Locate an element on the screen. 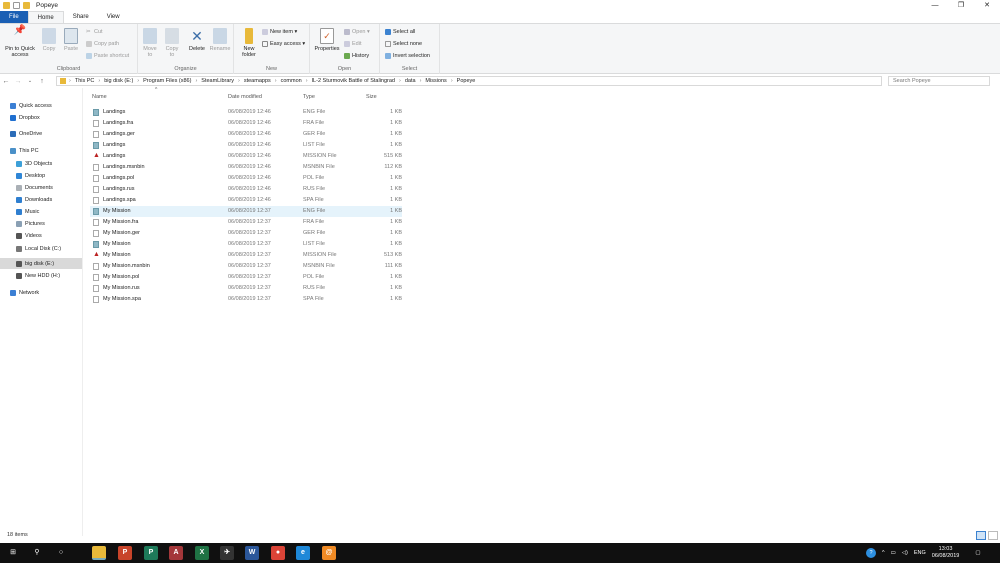 This screenshot has height=563, width=1000. help-icon: ? is located at coordinates (871, 553).